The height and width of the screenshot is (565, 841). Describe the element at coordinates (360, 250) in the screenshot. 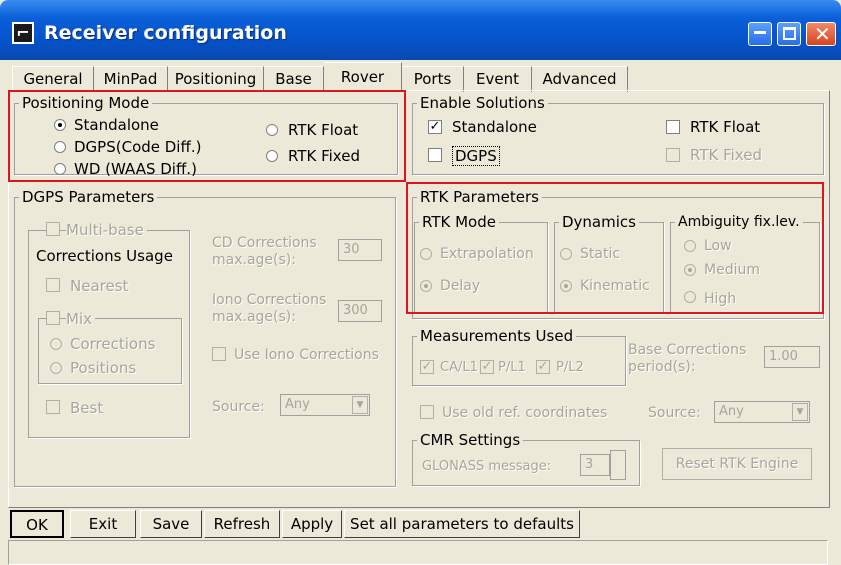

I see `cd-corrections-field: 30` at that location.